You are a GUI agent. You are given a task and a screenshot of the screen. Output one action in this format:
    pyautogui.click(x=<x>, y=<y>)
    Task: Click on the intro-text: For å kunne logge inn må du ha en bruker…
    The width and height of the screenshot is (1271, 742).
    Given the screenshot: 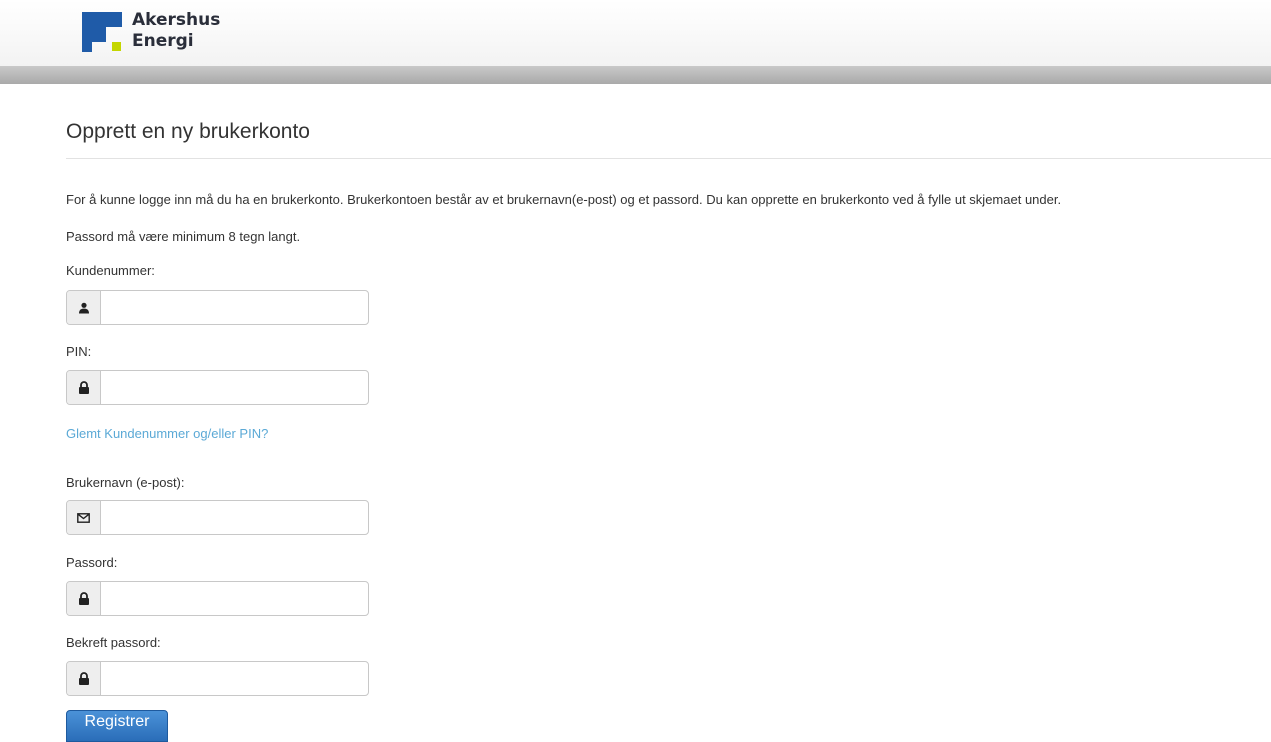 What is the action you would take?
    pyautogui.click(x=564, y=199)
    